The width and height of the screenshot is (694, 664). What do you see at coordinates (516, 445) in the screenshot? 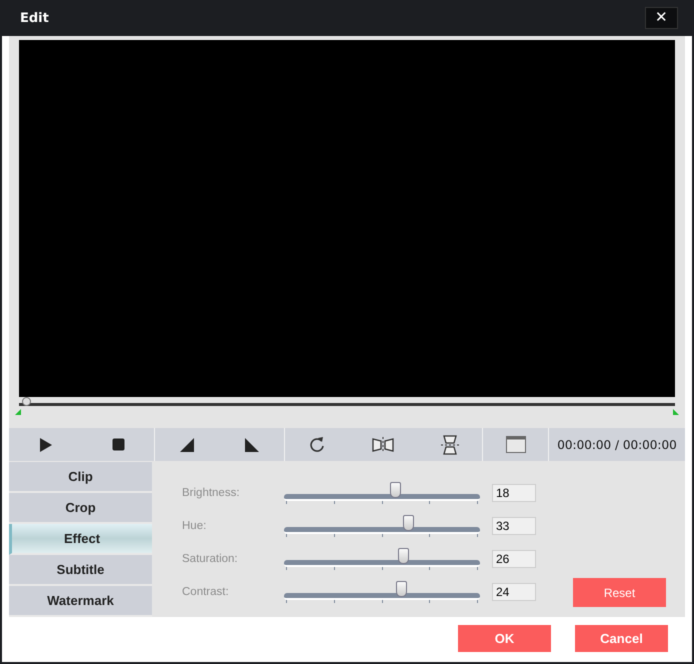
I see `window-icon` at bounding box center [516, 445].